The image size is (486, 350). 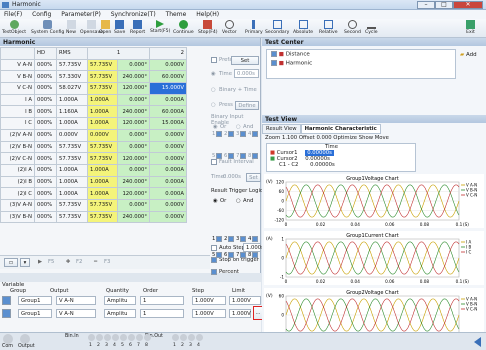 I want to click on remove-icon: ━, so click(x=95, y=262).